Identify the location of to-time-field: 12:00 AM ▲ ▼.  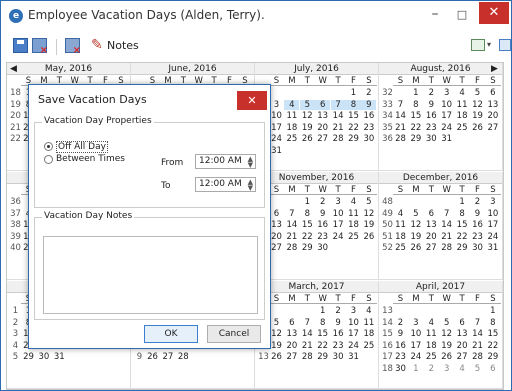
(225, 184).